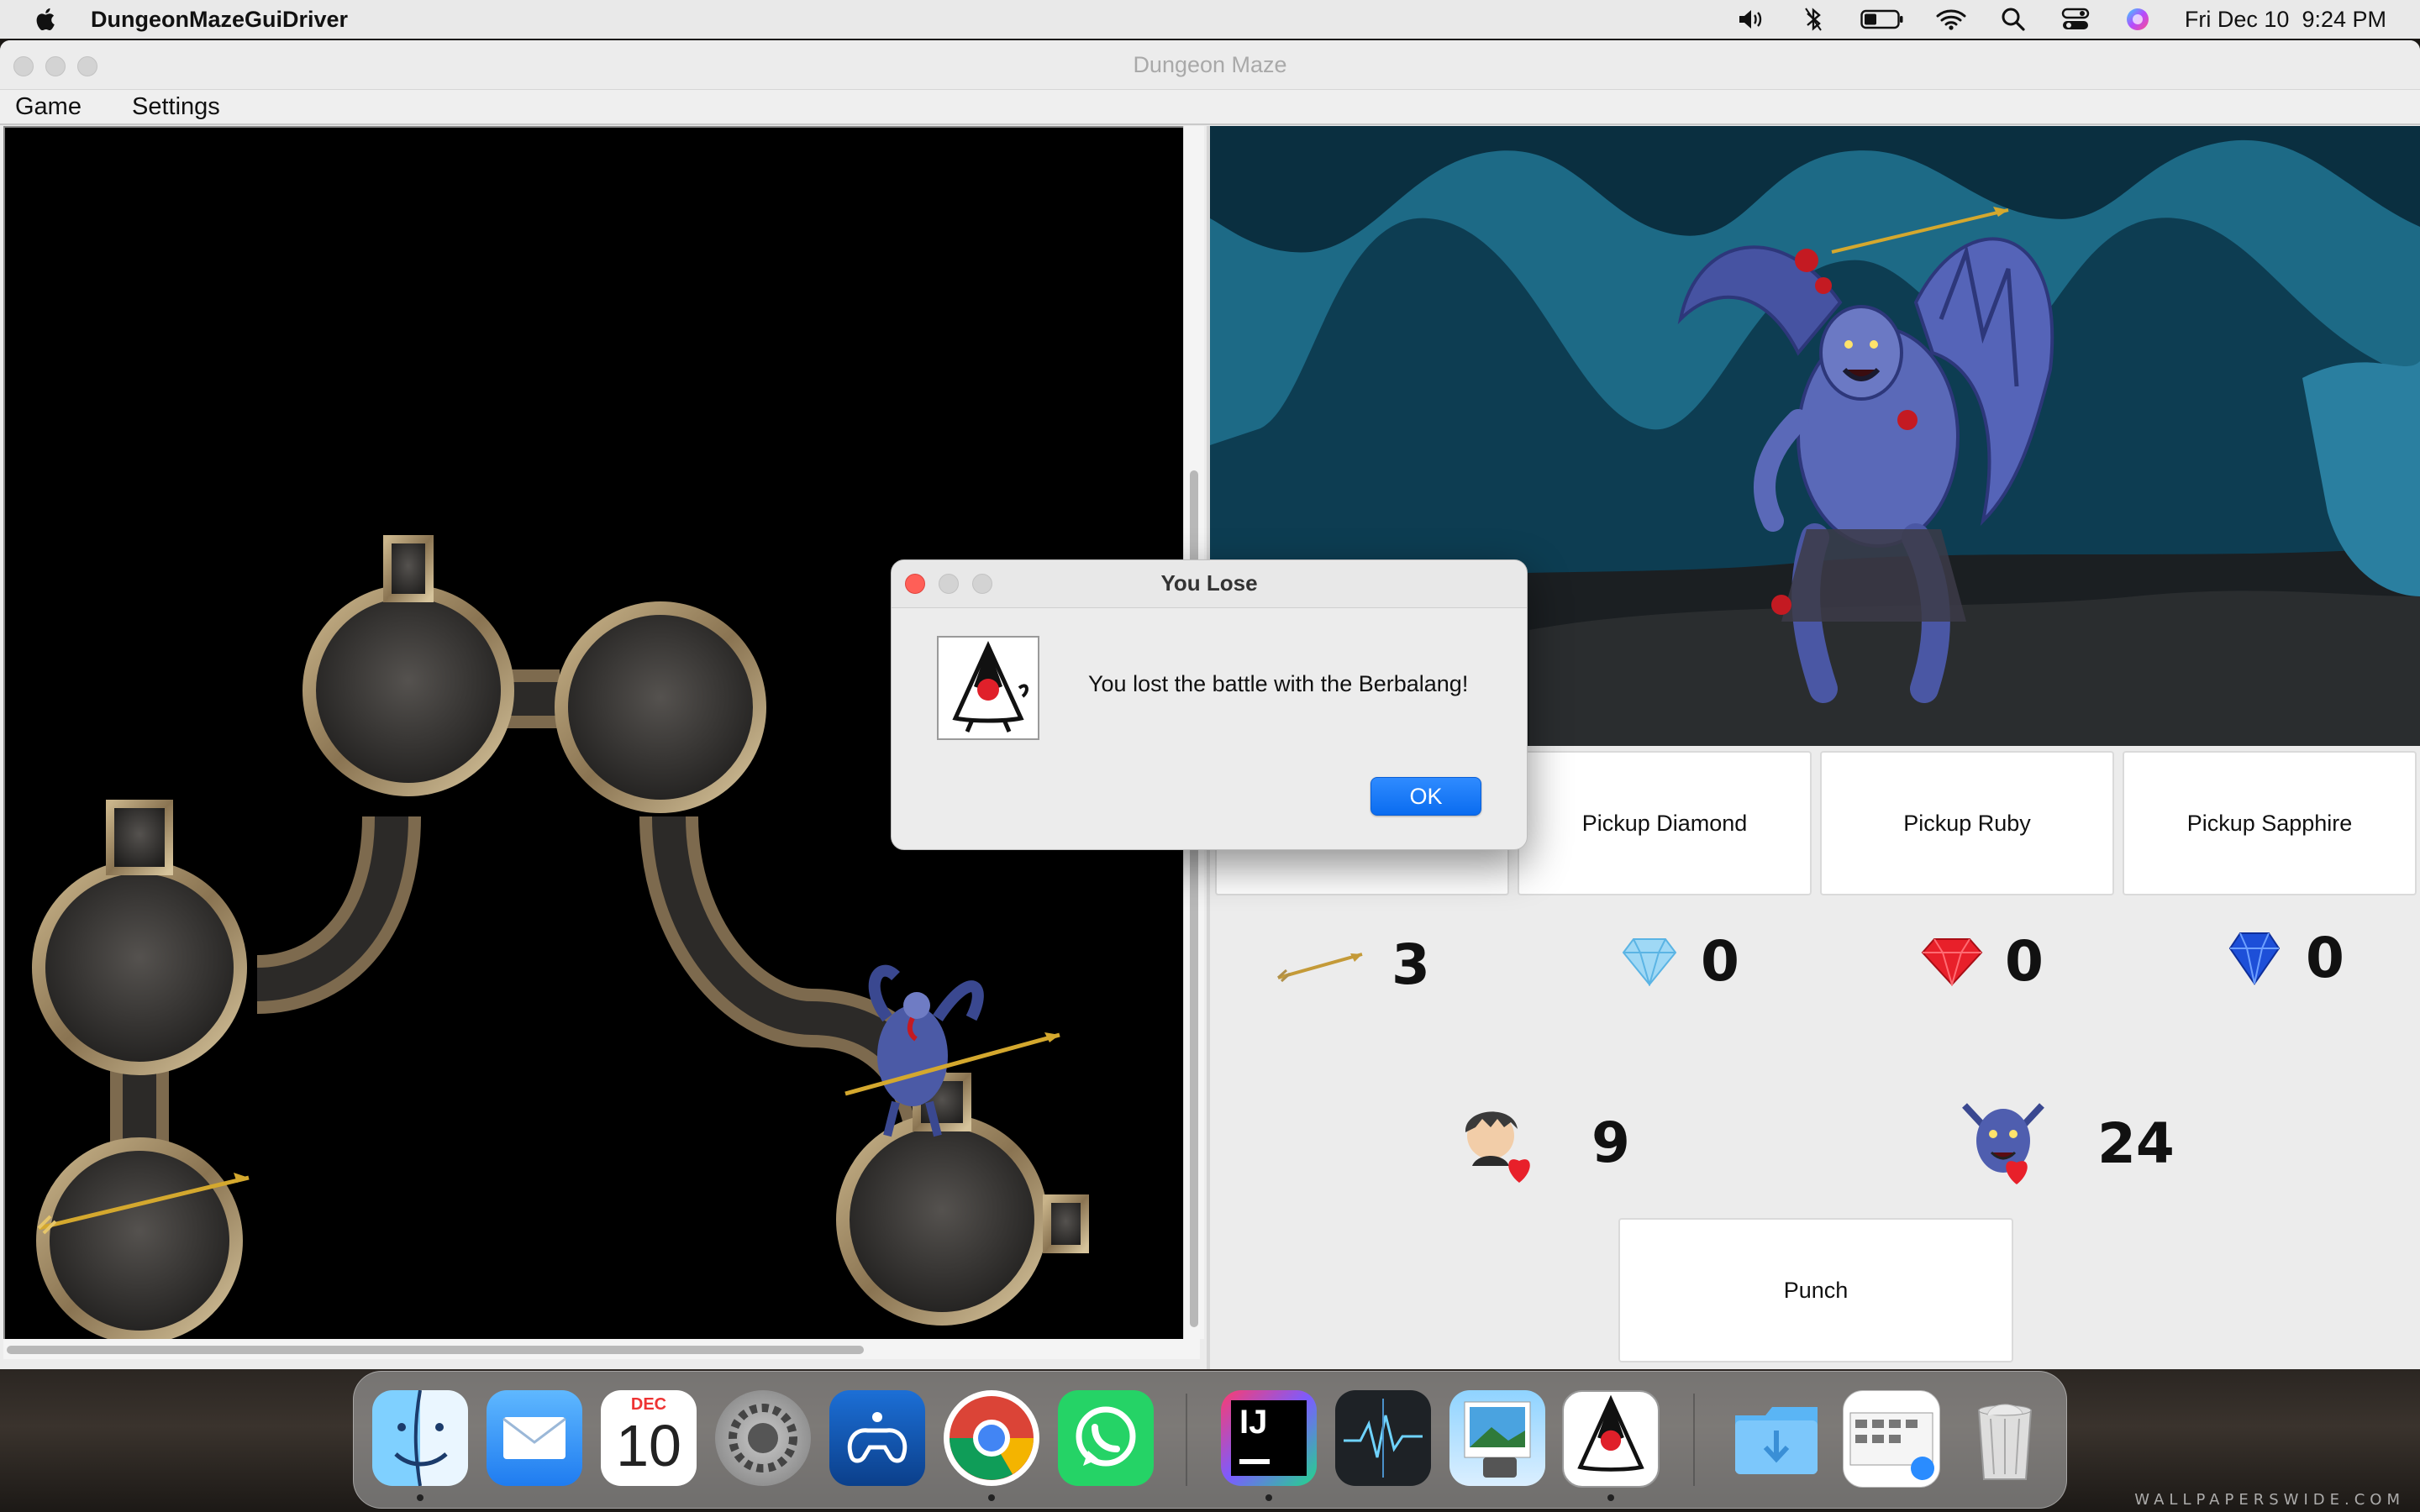 The width and height of the screenshot is (2420, 1512). What do you see at coordinates (2270, 823) in the screenshot?
I see `pickup-sapphire-button: Pickup Sapphire` at bounding box center [2270, 823].